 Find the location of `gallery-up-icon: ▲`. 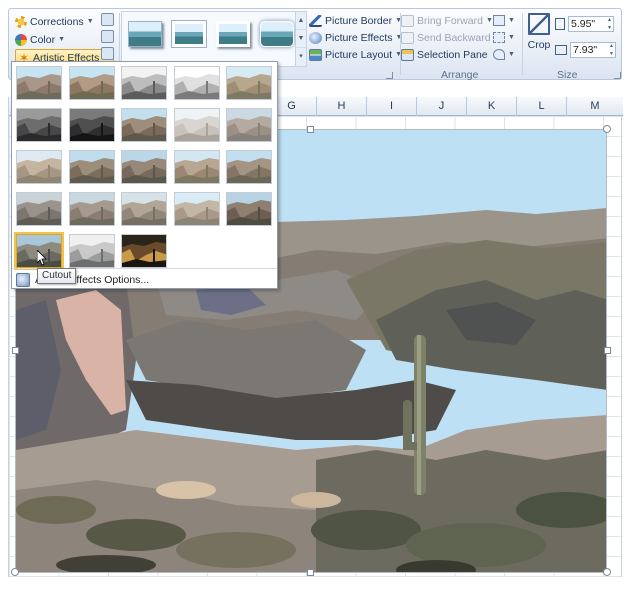

gallery-up-icon: ▲ is located at coordinates (301, 21).